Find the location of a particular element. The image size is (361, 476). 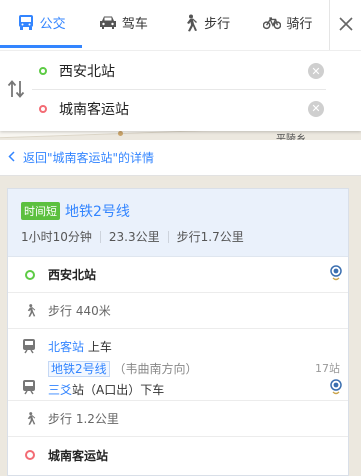

step-transit: 北客站 上车 地铁2号线 （韦曲南方向） 17站 三爻站（A口出）下车 is located at coordinates (178, 365).